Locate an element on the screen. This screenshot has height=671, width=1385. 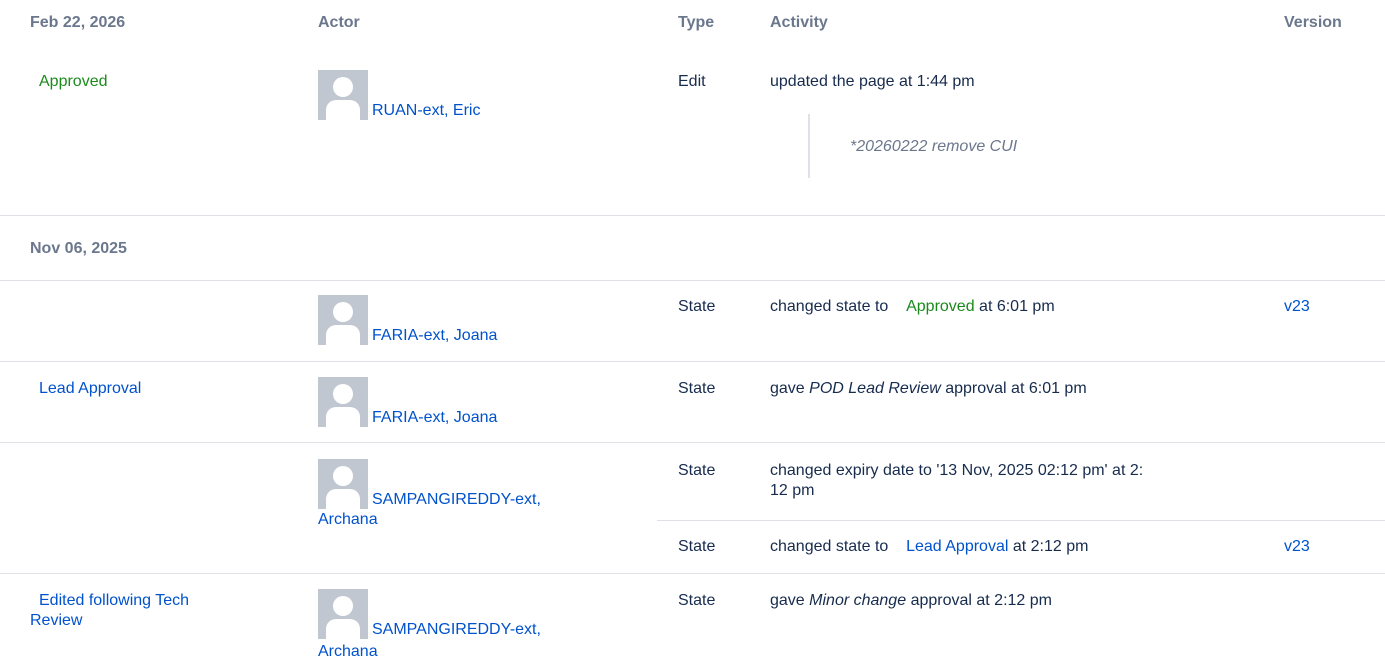
activity-text: updated the page at 1:44 pm is located at coordinates (872, 81).